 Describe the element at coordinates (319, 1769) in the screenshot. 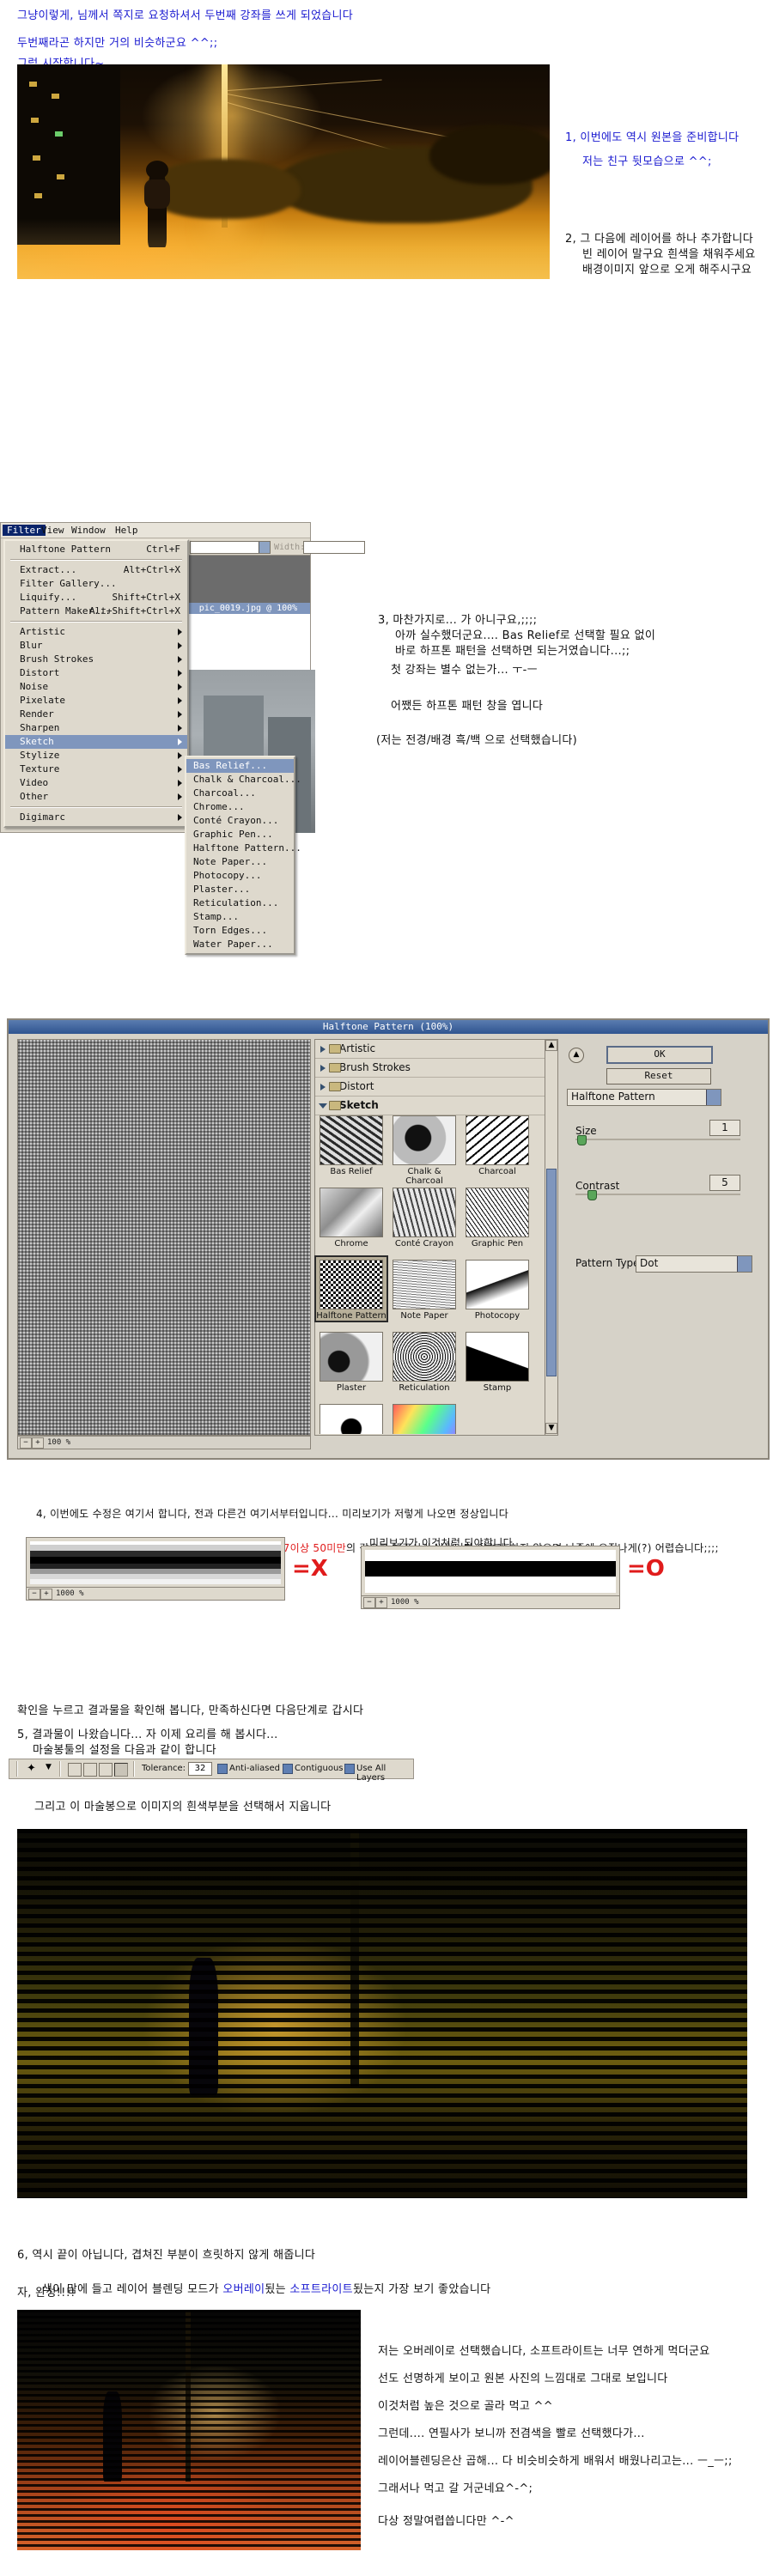

I see `contiguous-label: Contiguous` at that location.